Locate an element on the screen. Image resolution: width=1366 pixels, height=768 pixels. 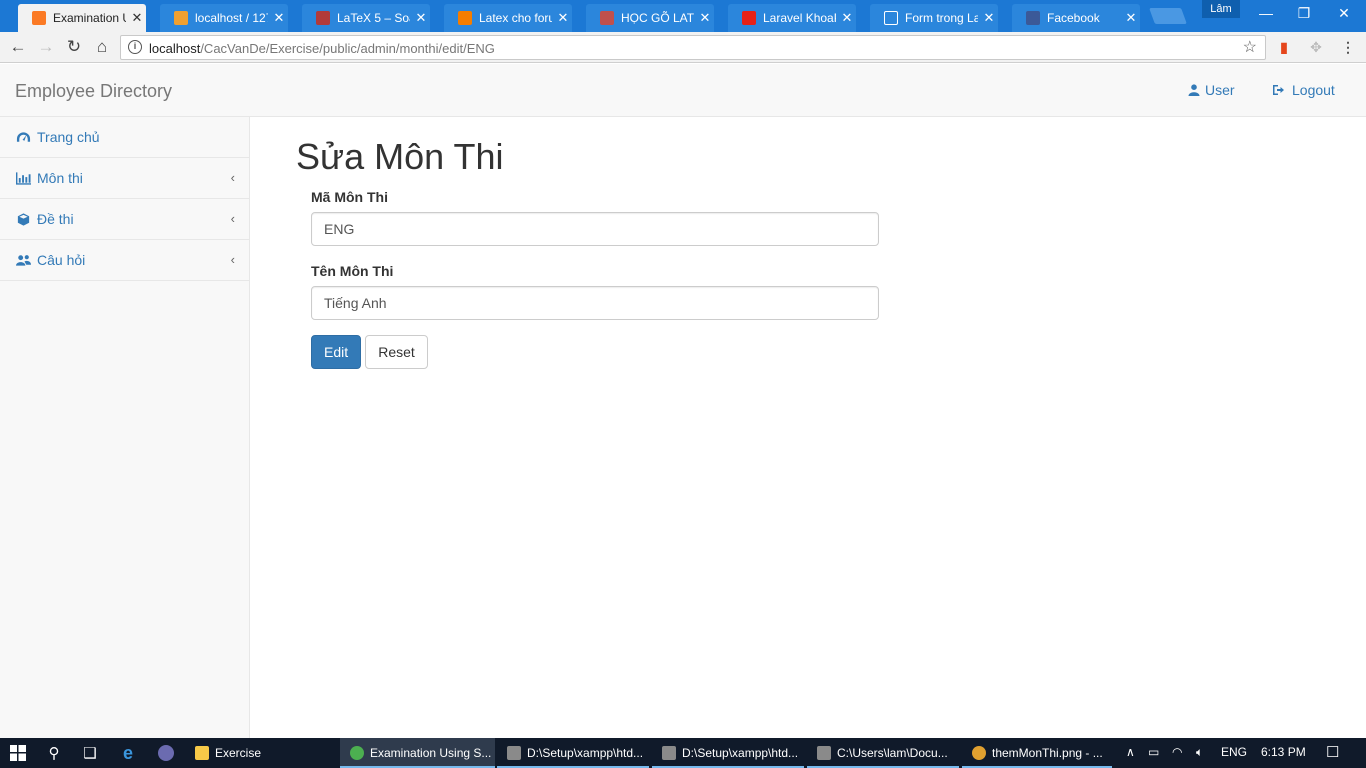
cube-icon is located at coordinates (23, 219).